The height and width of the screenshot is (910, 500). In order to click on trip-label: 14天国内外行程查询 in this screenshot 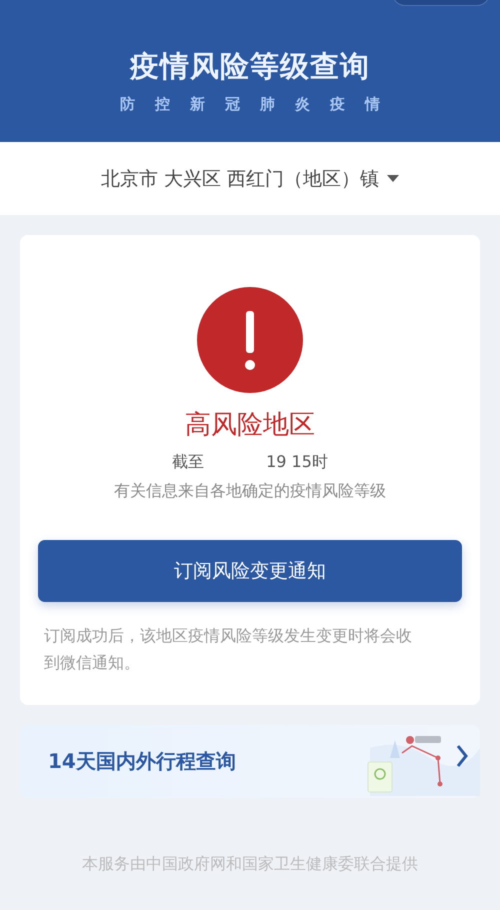, I will do `click(142, 761)`.